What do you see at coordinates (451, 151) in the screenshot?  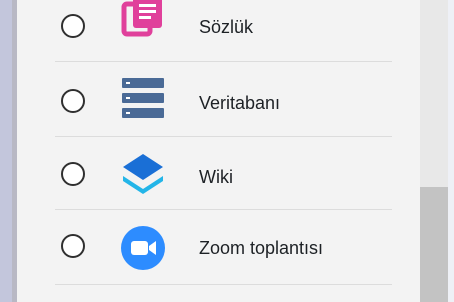 I see `scrollbar-edge` at bounding box center [451, 151].